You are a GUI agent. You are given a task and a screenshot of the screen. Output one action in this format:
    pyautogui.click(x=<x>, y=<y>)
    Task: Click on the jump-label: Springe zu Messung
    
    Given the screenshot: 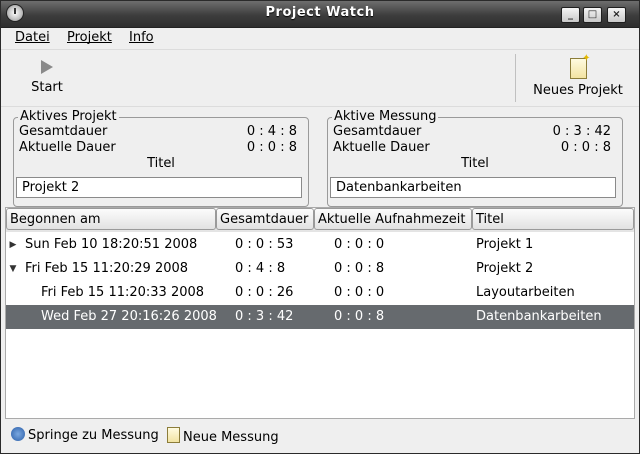 What is the action you would take?
    pyautogui.click(x=93, y=435)
    